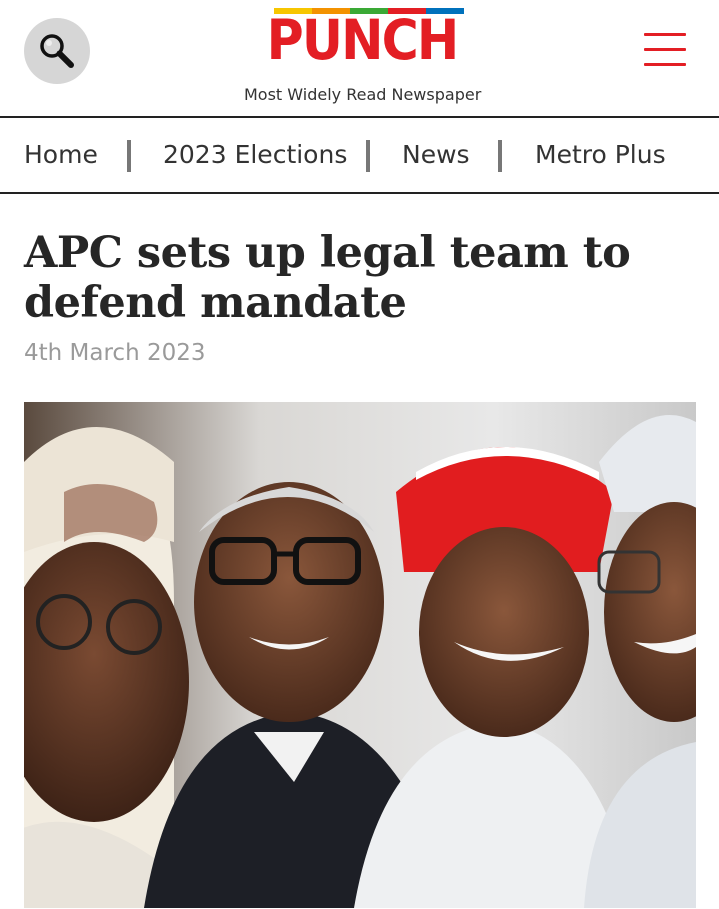 Image resolution: width=719 pixels, height=909 pixels. Describe the element at coordinates (436, 154) in the screenshot. I see `nav-item-news: News` at that location.